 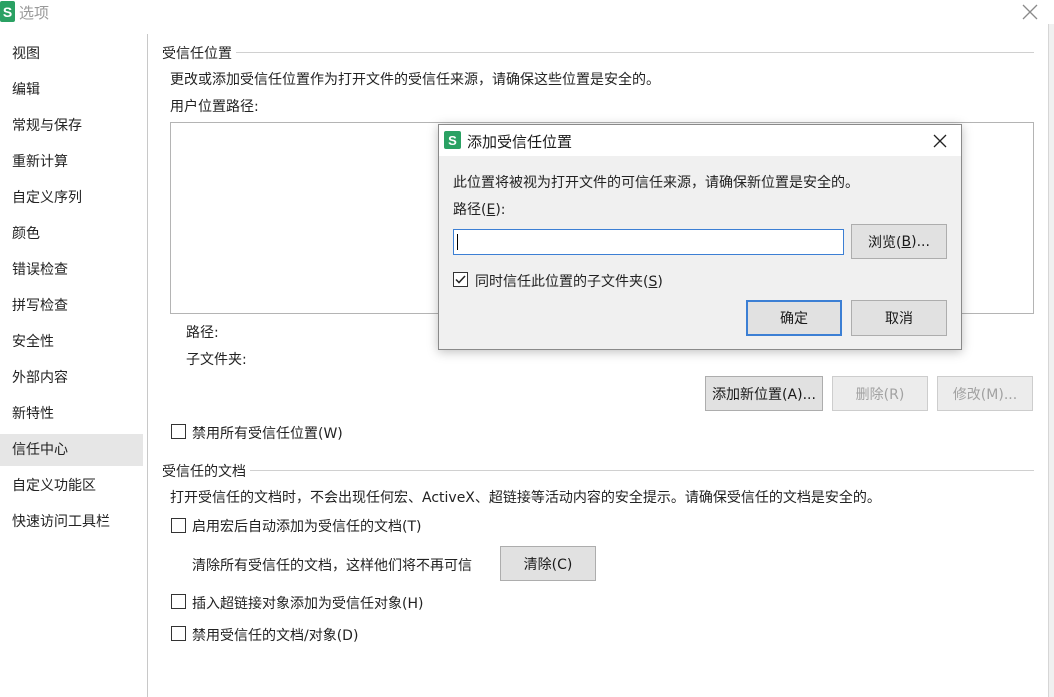 What do you see at coordinates (71, 234) in the screenshot?
I see `sidebar-item-colors: 颜色` at bounding box center [71, 234].